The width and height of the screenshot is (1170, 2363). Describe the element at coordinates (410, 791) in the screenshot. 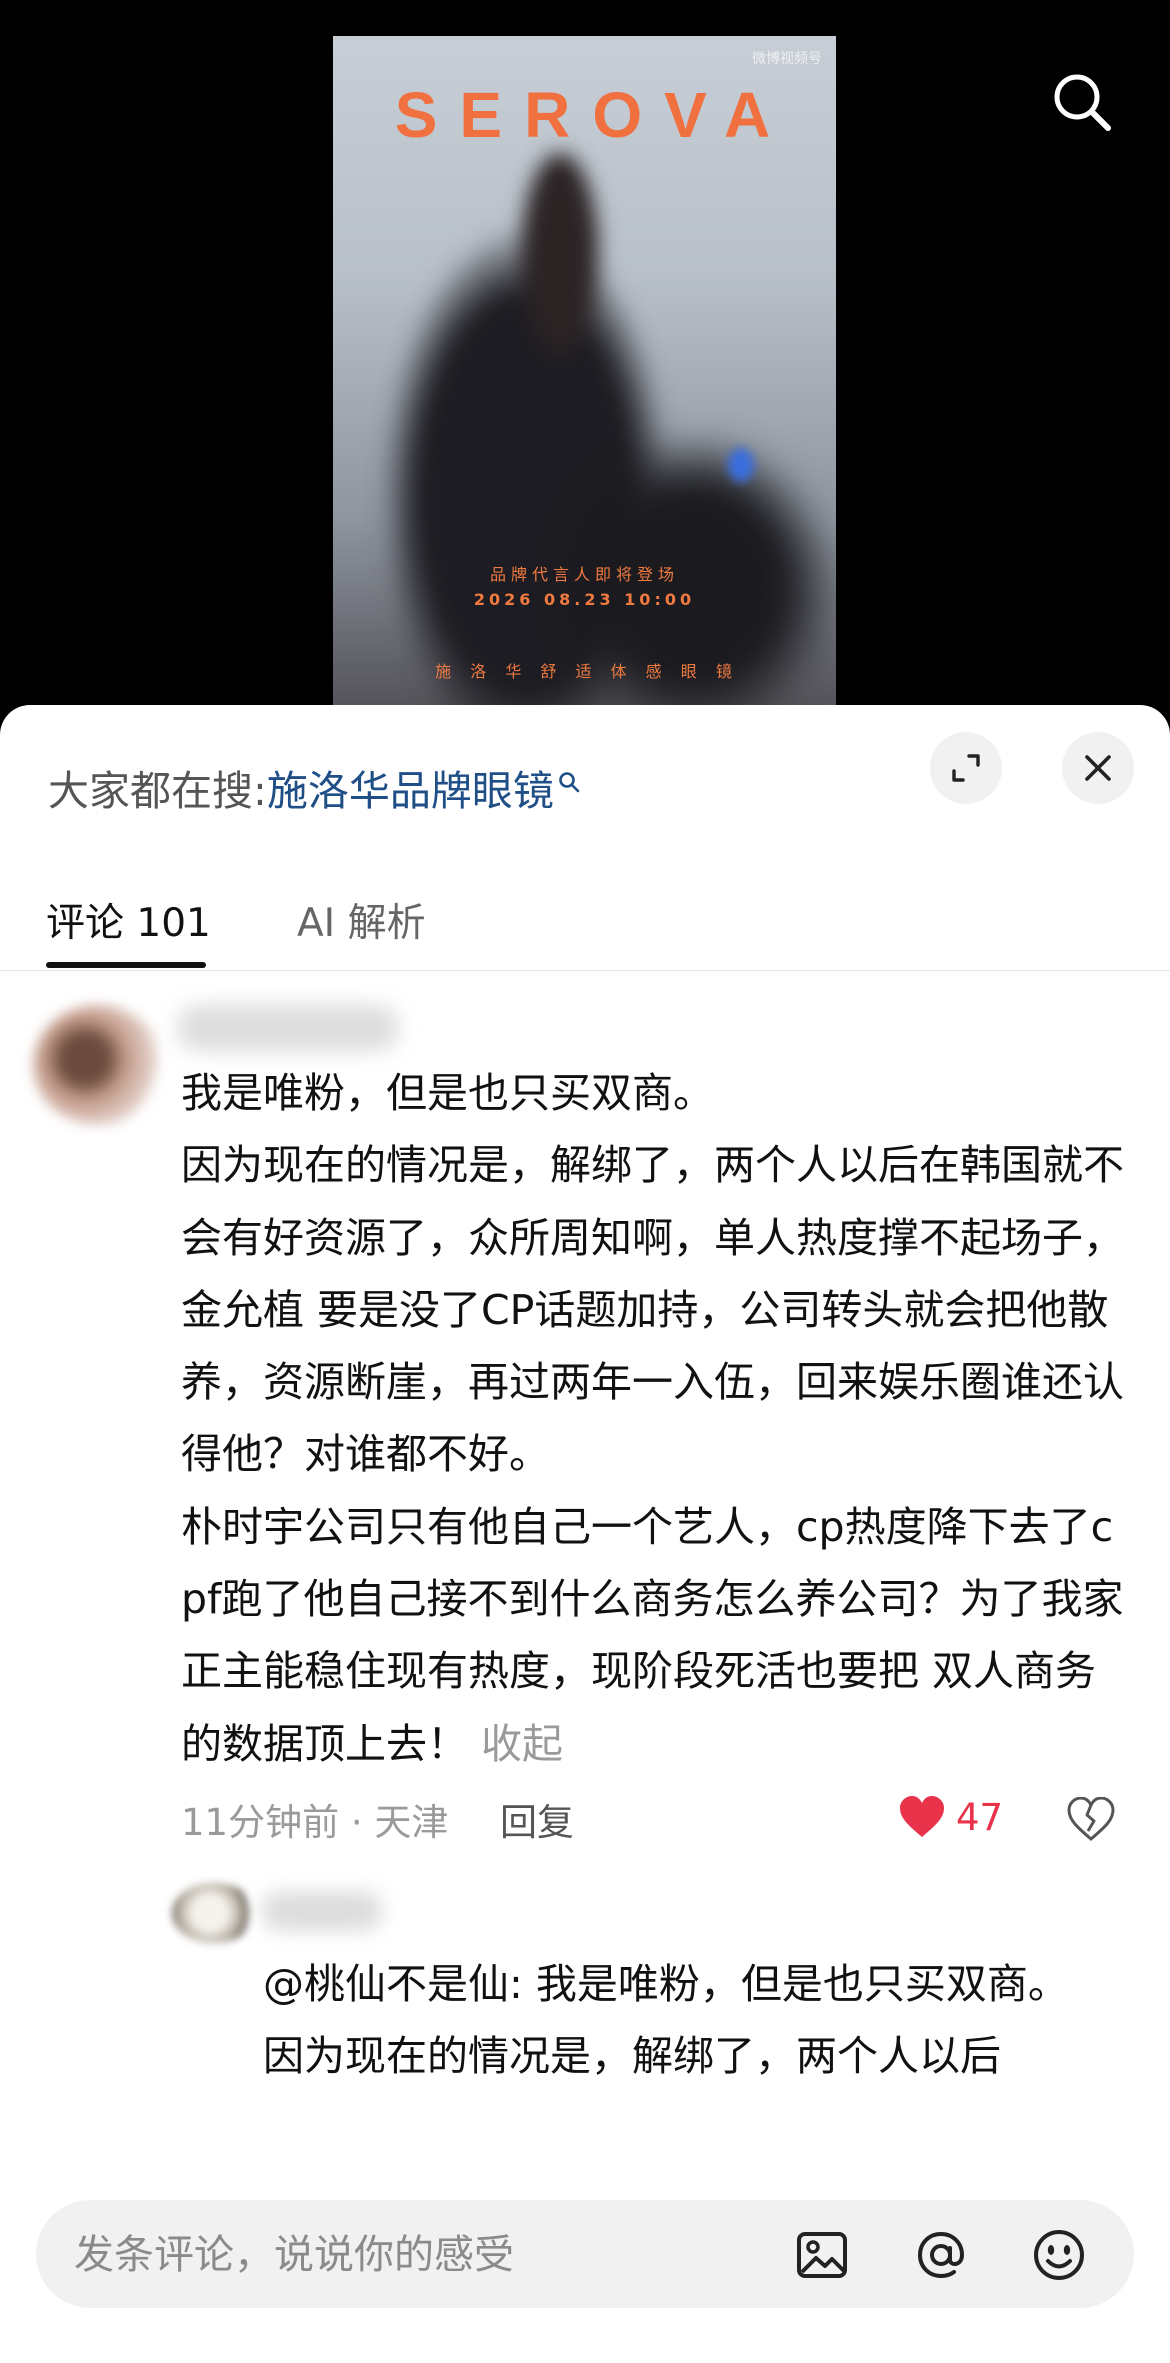

I see `trending-search-keyword: 施洛华品牌眼镜` at that location.